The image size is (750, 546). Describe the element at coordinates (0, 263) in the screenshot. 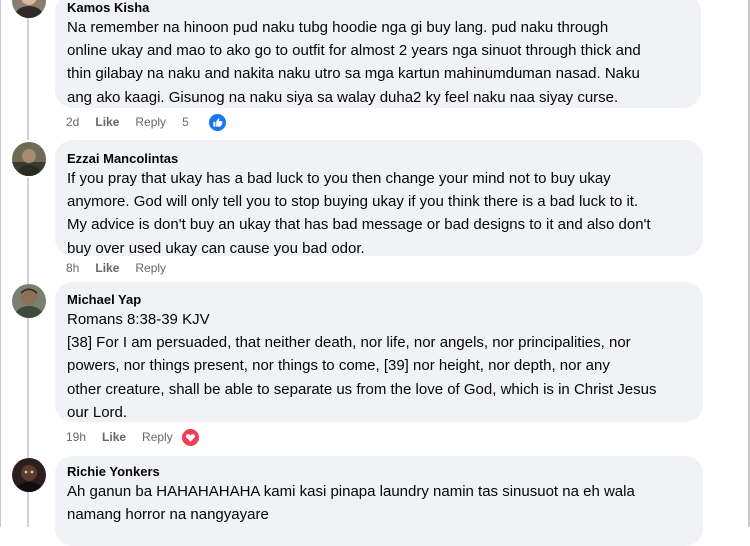

I see `window-border-left` at that location.